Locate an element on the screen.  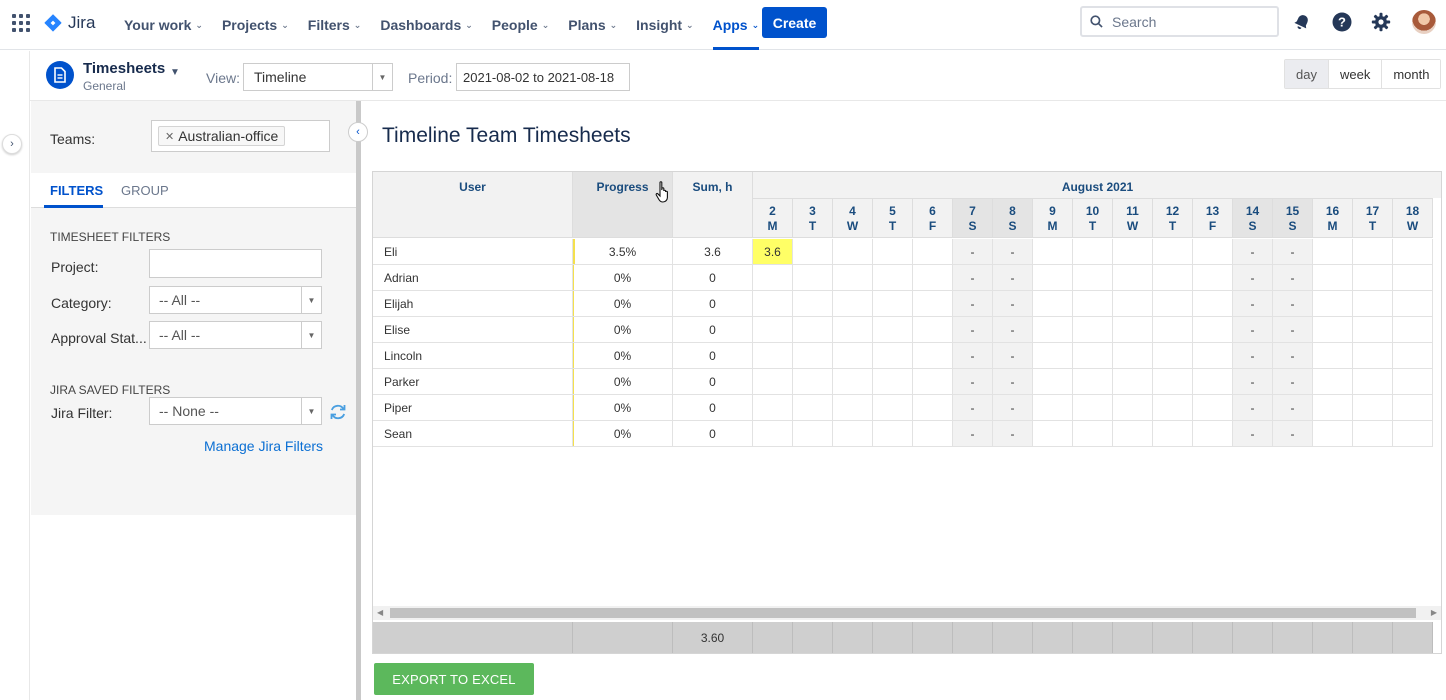
tab-group: GROUP is located at coordinates (145, 190).